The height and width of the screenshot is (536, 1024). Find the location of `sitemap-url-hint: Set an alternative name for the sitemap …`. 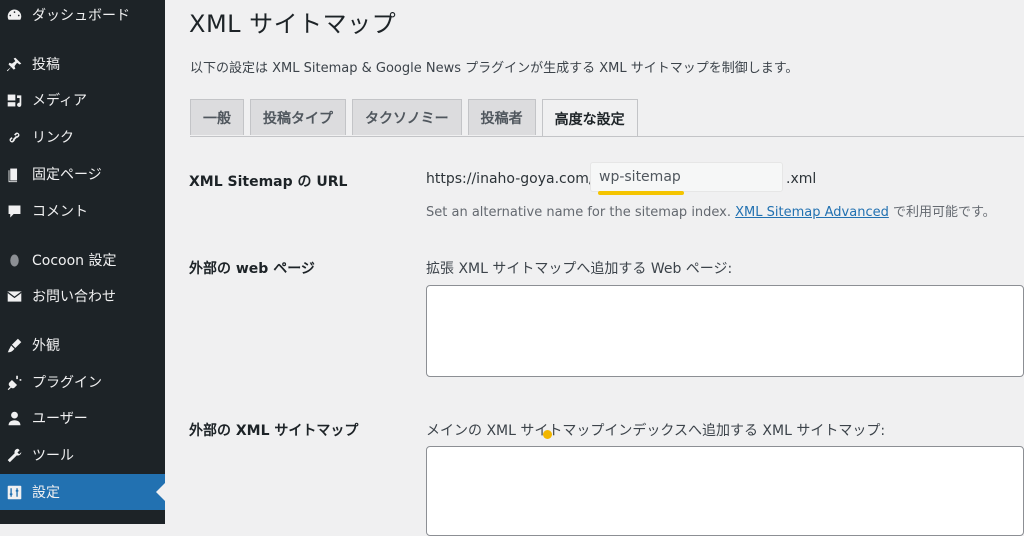

sitemap-url-hint: Set an alternative name for the sitemap … is located at coordinates (711, 210).